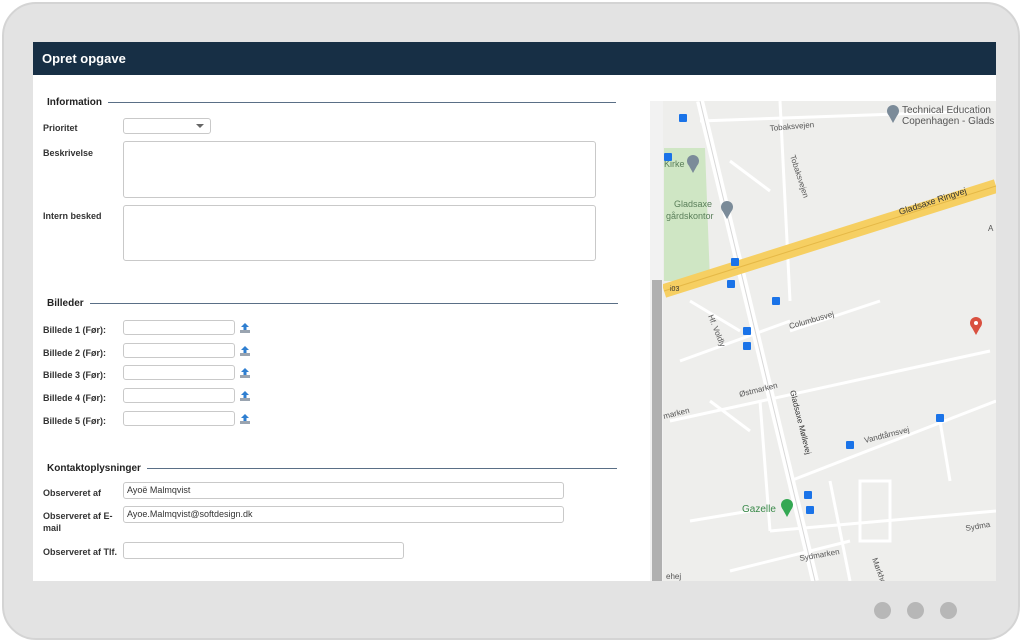 This screenshot has width=1024, height=644. What do you see at coordinates (343, 490) in the screenshot?
I see `observeret-af-field: Ayoë Malmqvist` at bounding box center [343, 490].